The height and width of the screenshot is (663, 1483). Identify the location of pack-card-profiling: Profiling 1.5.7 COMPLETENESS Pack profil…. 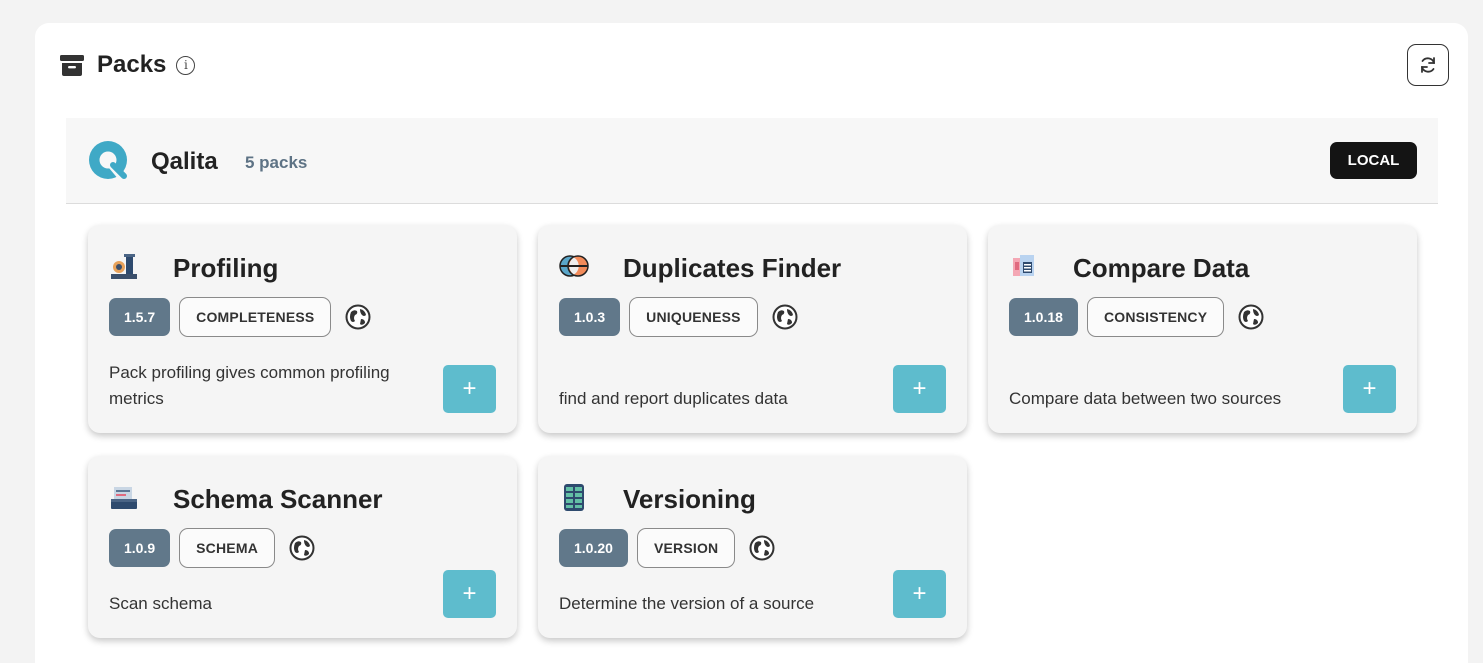
(302, 329).